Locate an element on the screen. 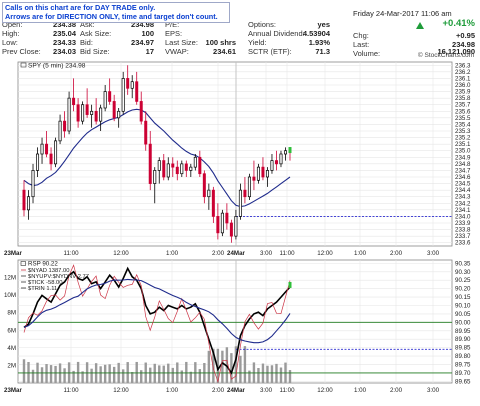 The width and height of the screenshot is (480, 406). quote-datetime: Friday 24-Mar-2017 11:06 am is located at coordinates (402, 13).